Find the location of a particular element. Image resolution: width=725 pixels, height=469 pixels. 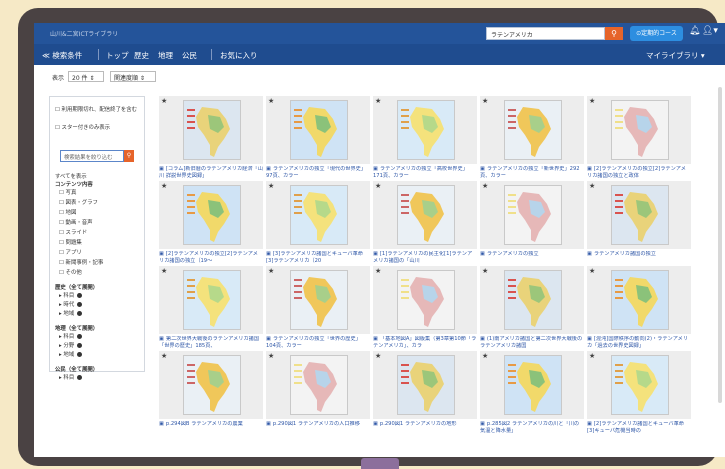

result-card: ★ ▣ ラテンアメリカの独立「新世界史」292頁、カラー is located at coordinates (532, 138).